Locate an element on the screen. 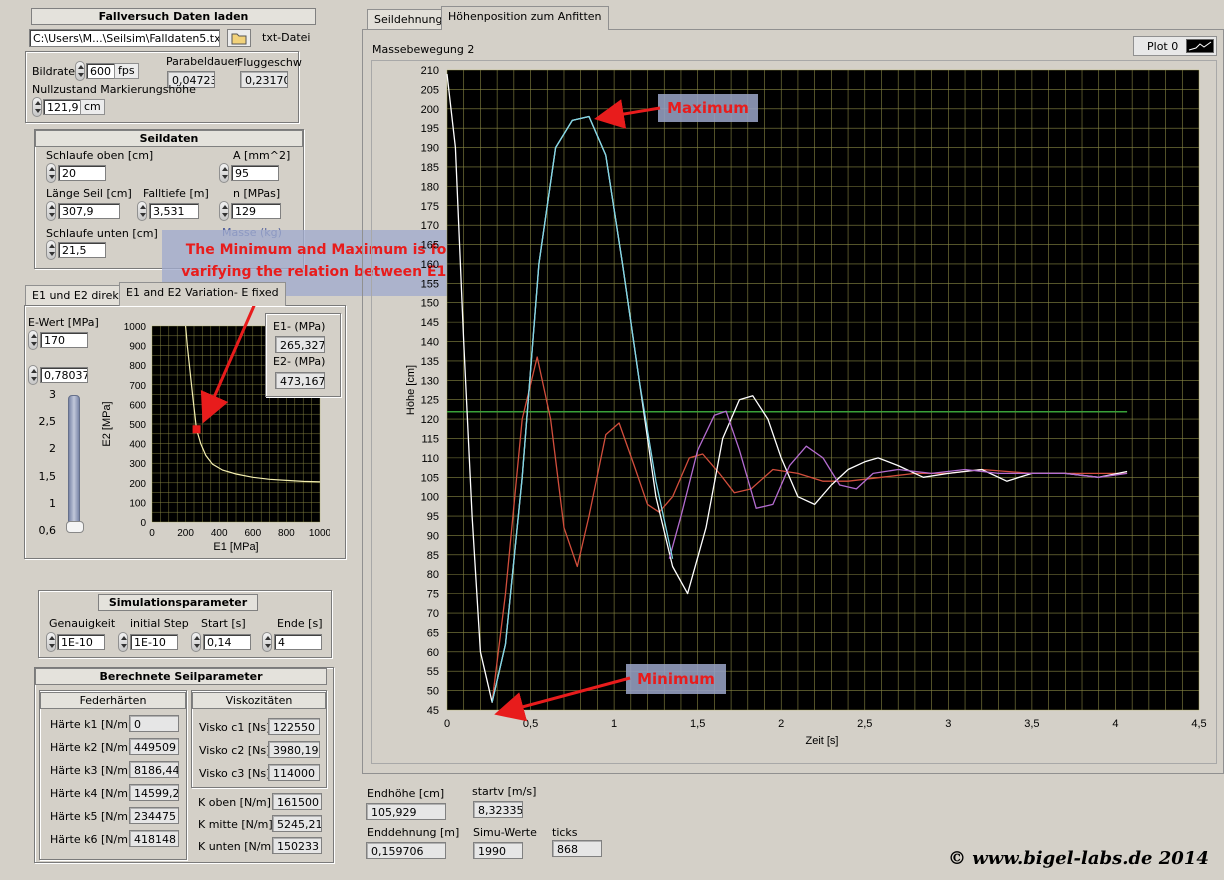 This screenshot has height=880, width=1224. startv-label: startv [m/s] is located at coordinates (504, 791).